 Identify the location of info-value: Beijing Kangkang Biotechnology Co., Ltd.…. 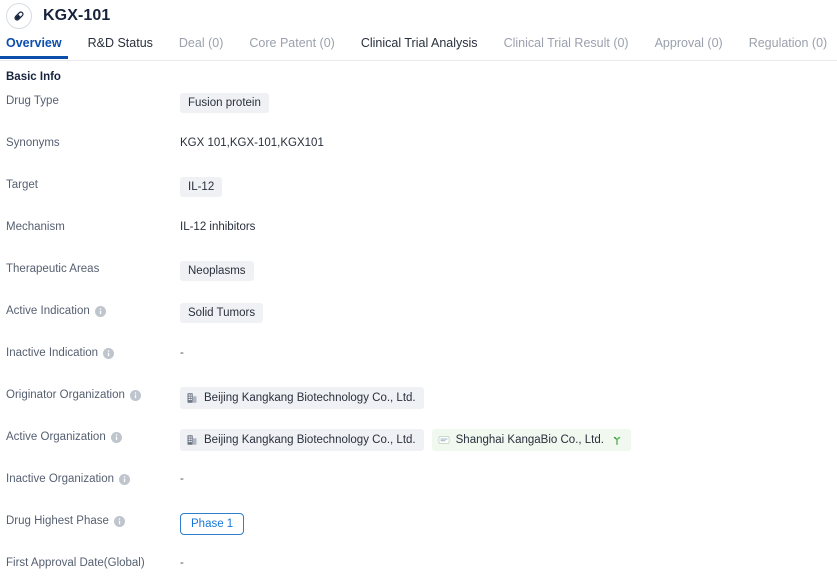
(508, 440).